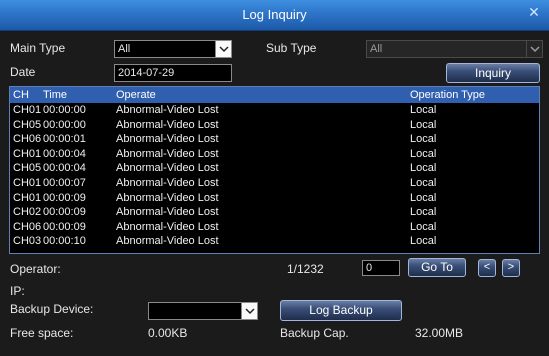  Describe the element at coordinates (274, 154) in the screenshot. I see `table-row: CH01 00:00:04 Abnormal-Video Lost Local` at that location.